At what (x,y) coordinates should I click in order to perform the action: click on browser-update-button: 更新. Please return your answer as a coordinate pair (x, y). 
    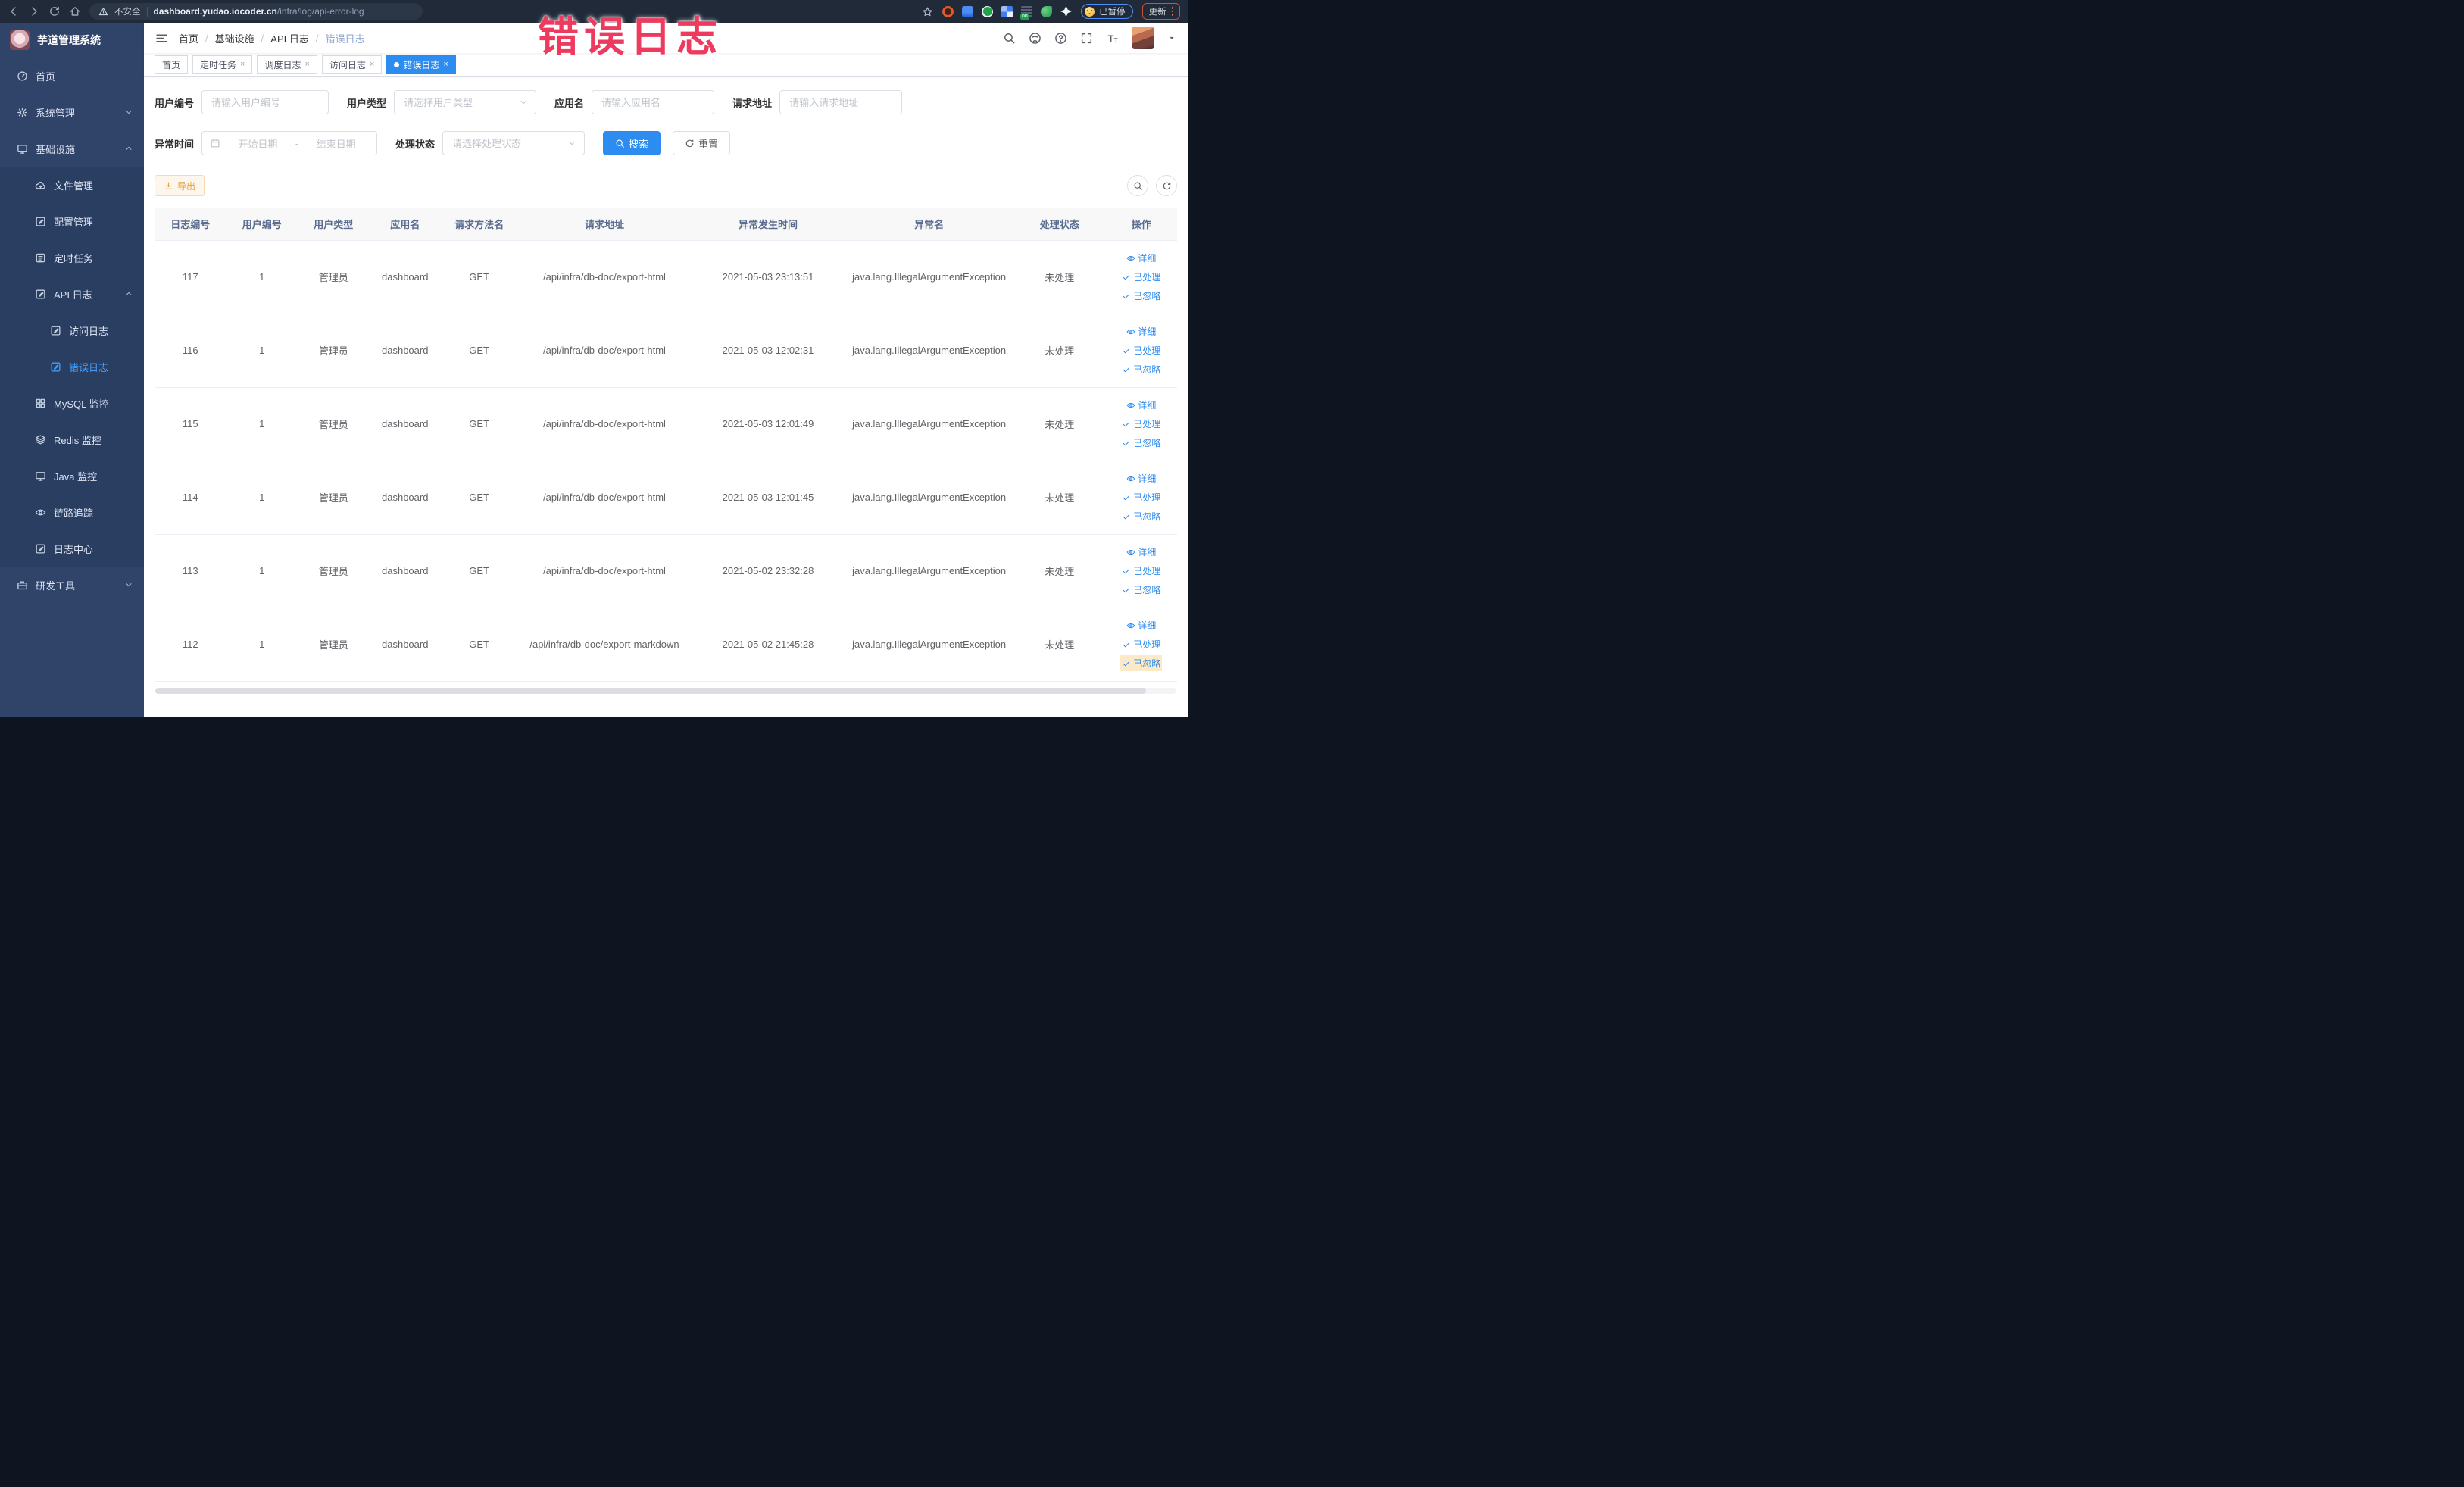
    Looking at the image, I should click on (1160, 11).